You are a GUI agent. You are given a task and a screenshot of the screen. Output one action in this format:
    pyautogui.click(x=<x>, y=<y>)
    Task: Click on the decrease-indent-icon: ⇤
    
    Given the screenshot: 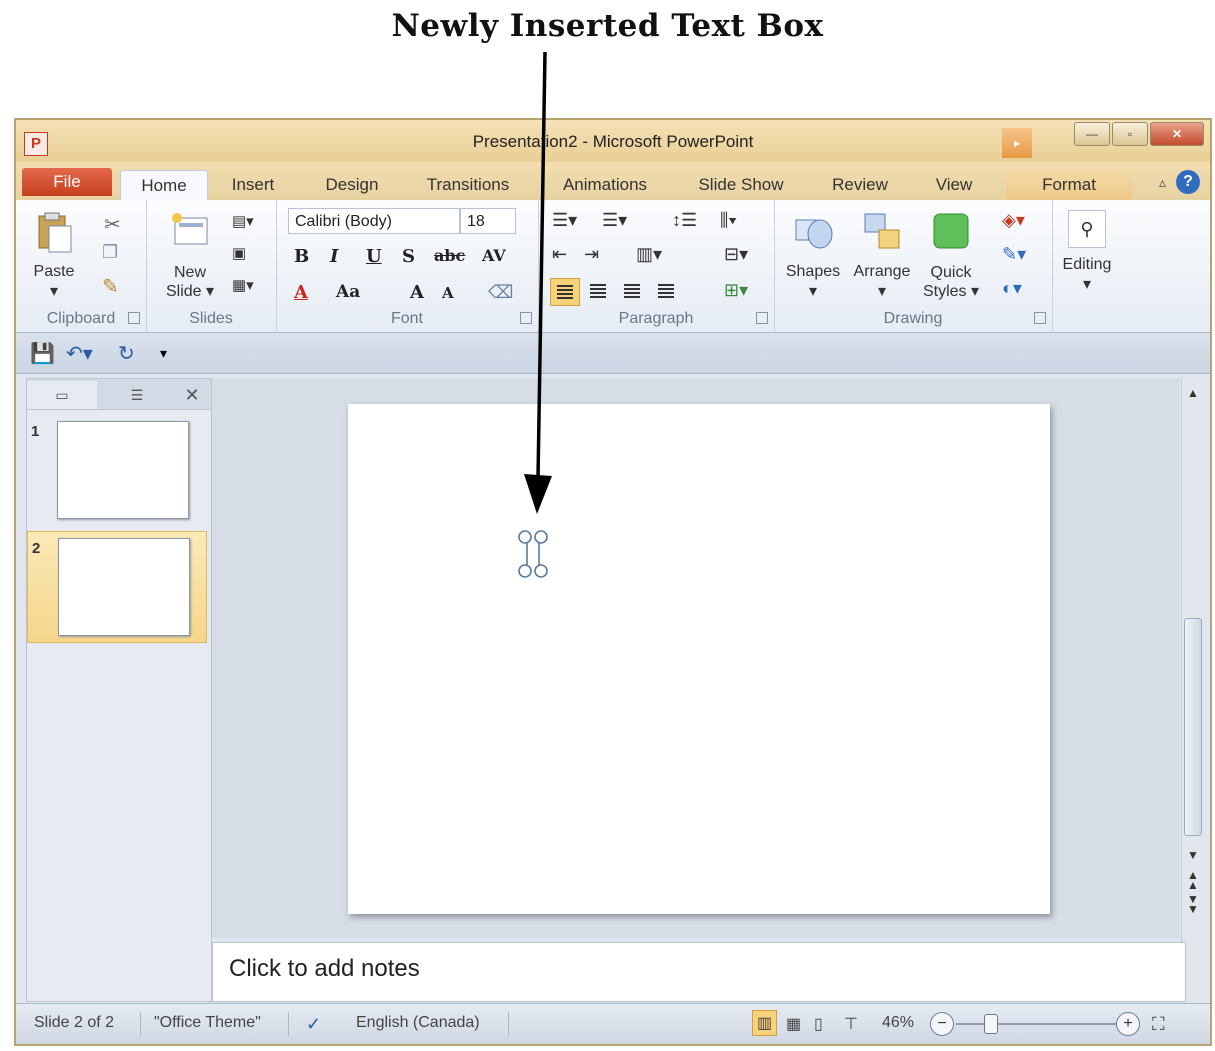 What is the action you would take?
    pyautogui.click(x=559, y=254)
    